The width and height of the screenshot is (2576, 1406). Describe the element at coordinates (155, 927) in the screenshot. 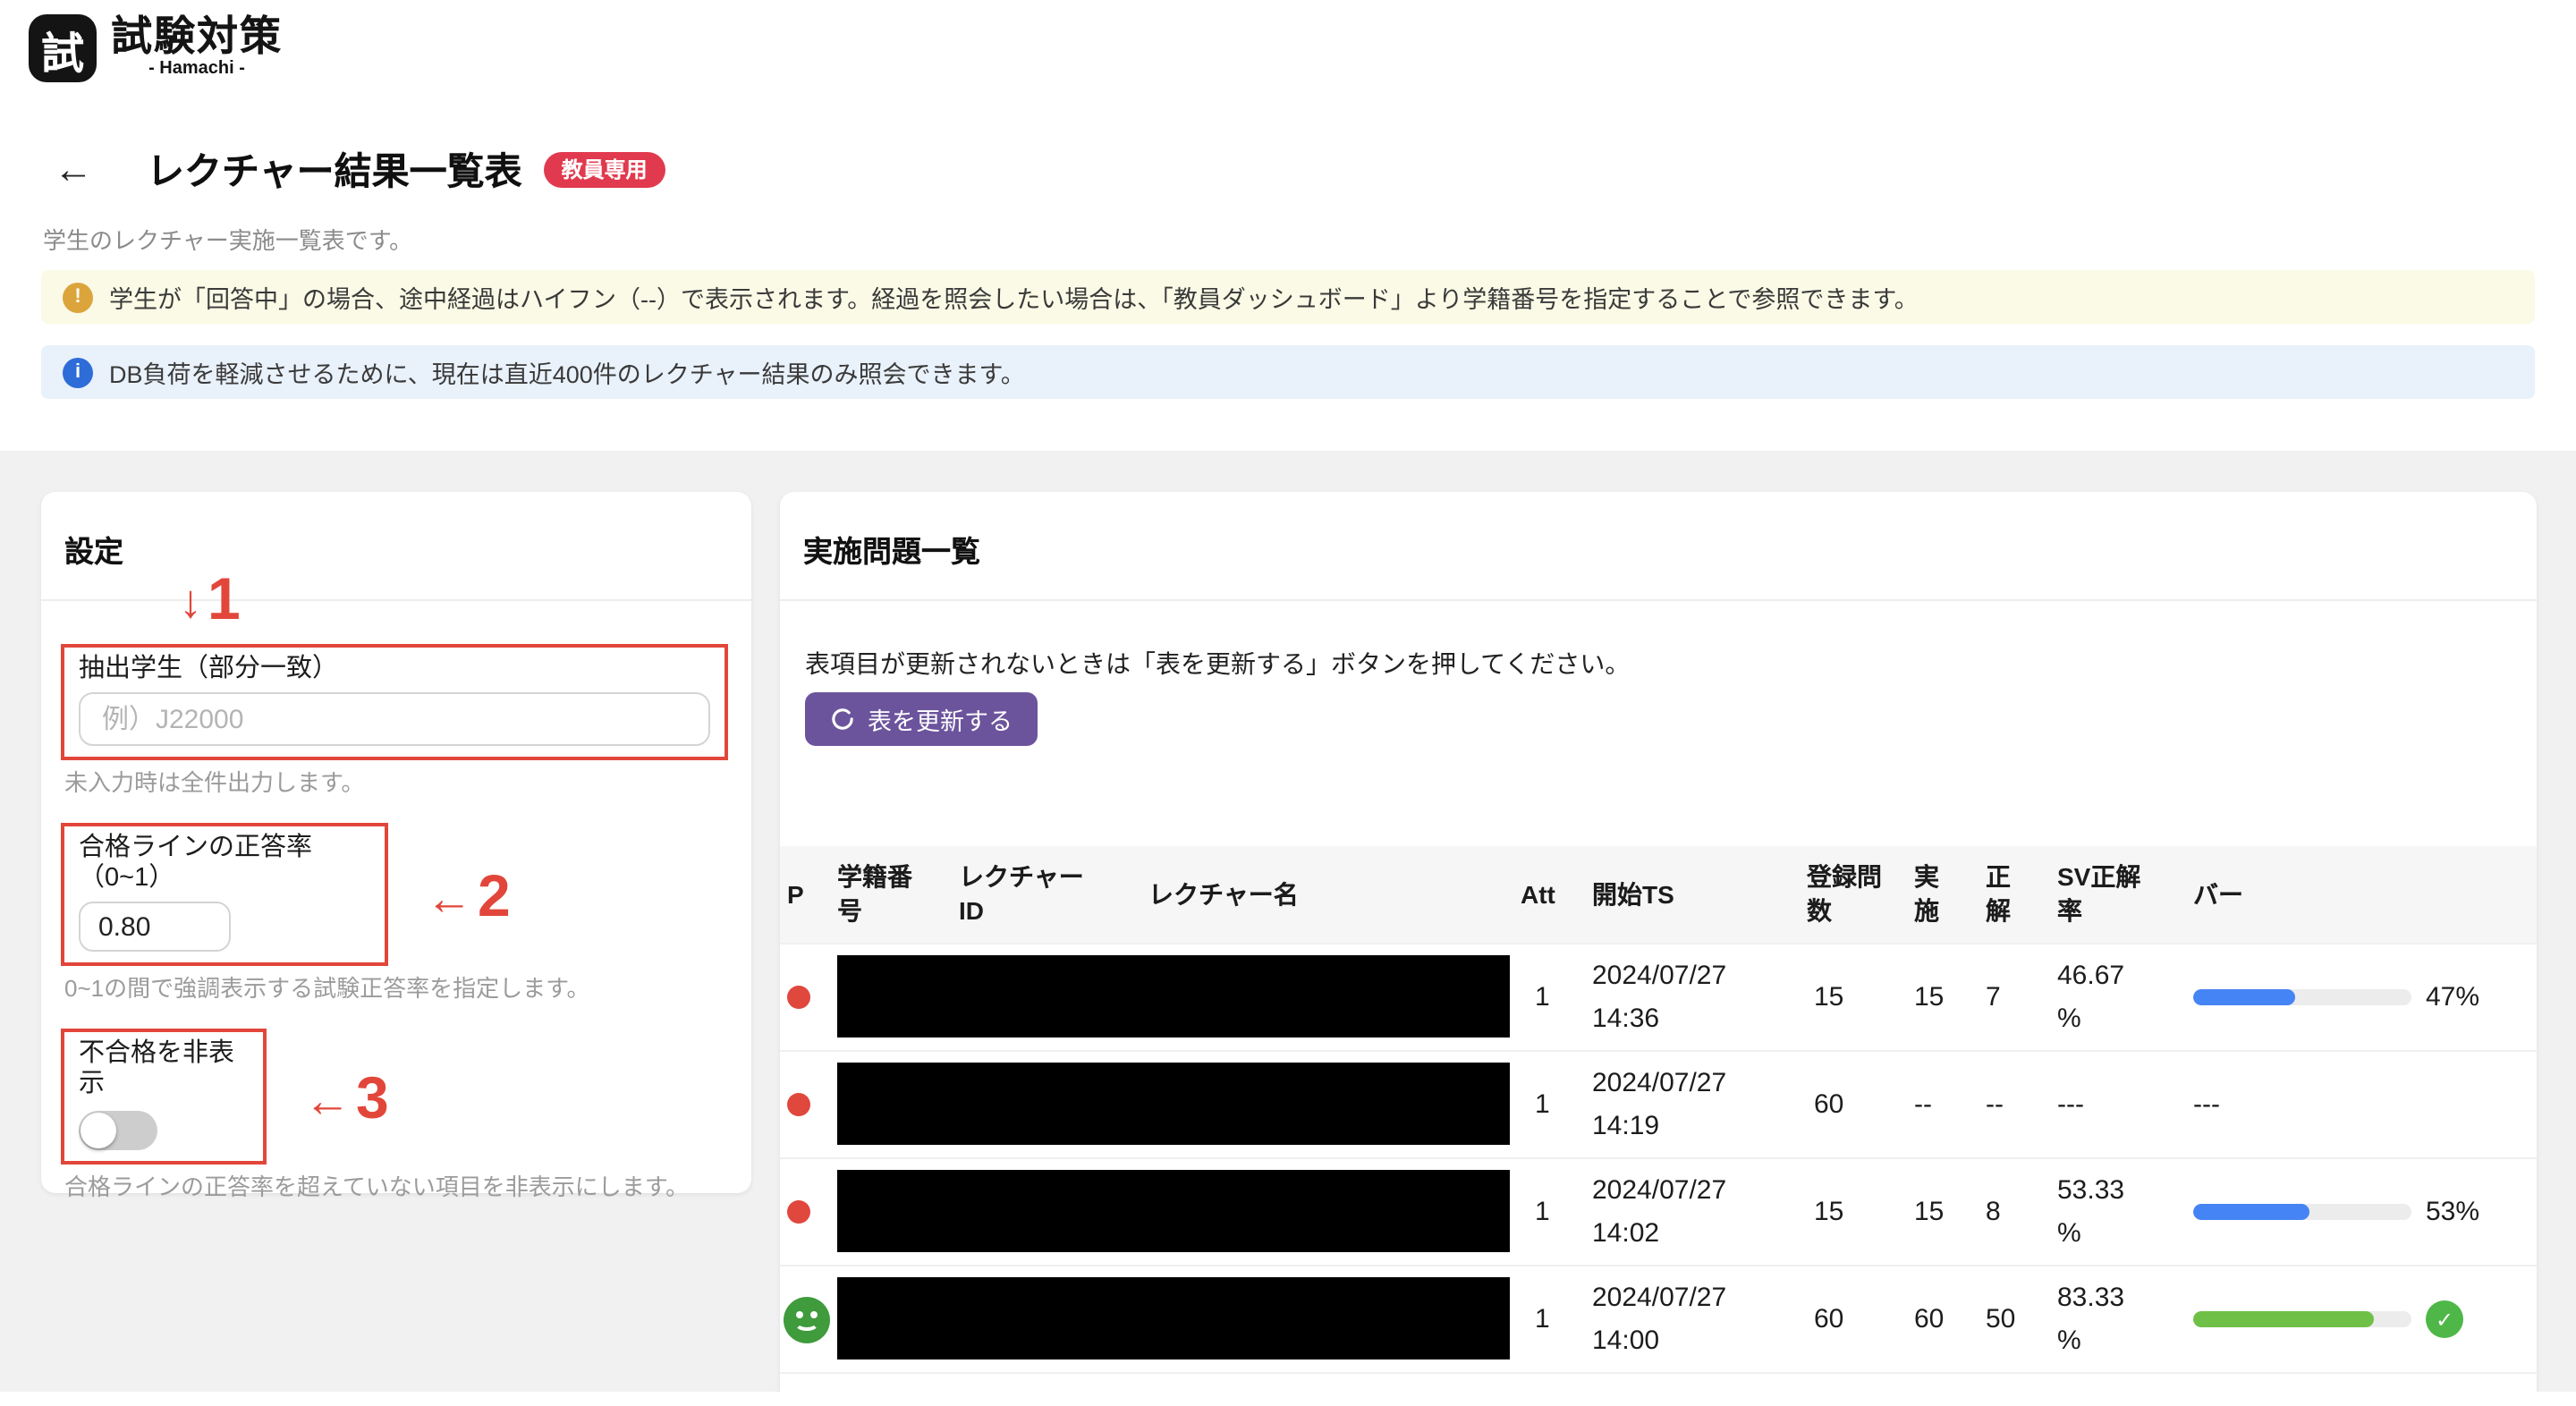

I see `passline-input` at that location.